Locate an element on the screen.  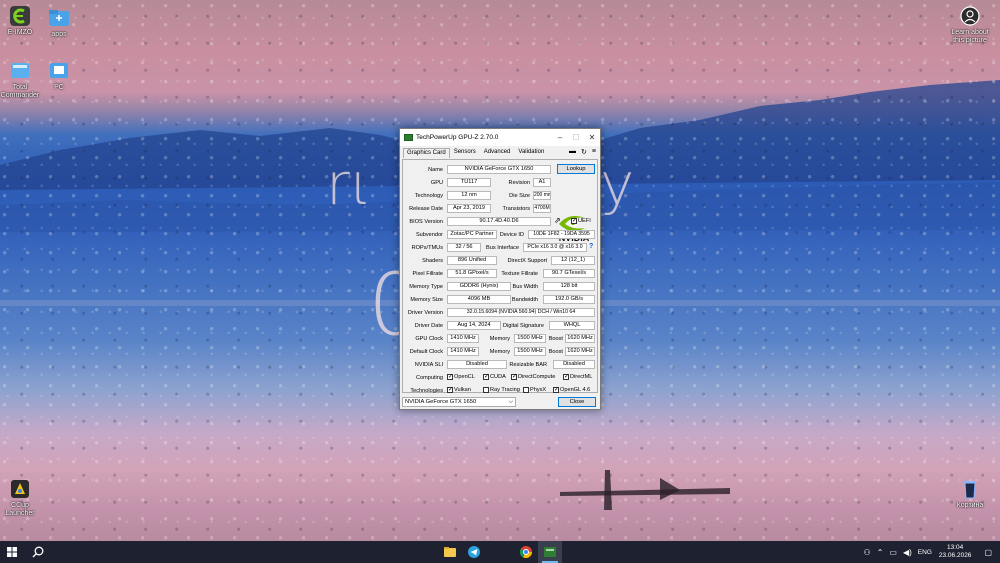
close-button: Close is located at coordinates (577, 402).